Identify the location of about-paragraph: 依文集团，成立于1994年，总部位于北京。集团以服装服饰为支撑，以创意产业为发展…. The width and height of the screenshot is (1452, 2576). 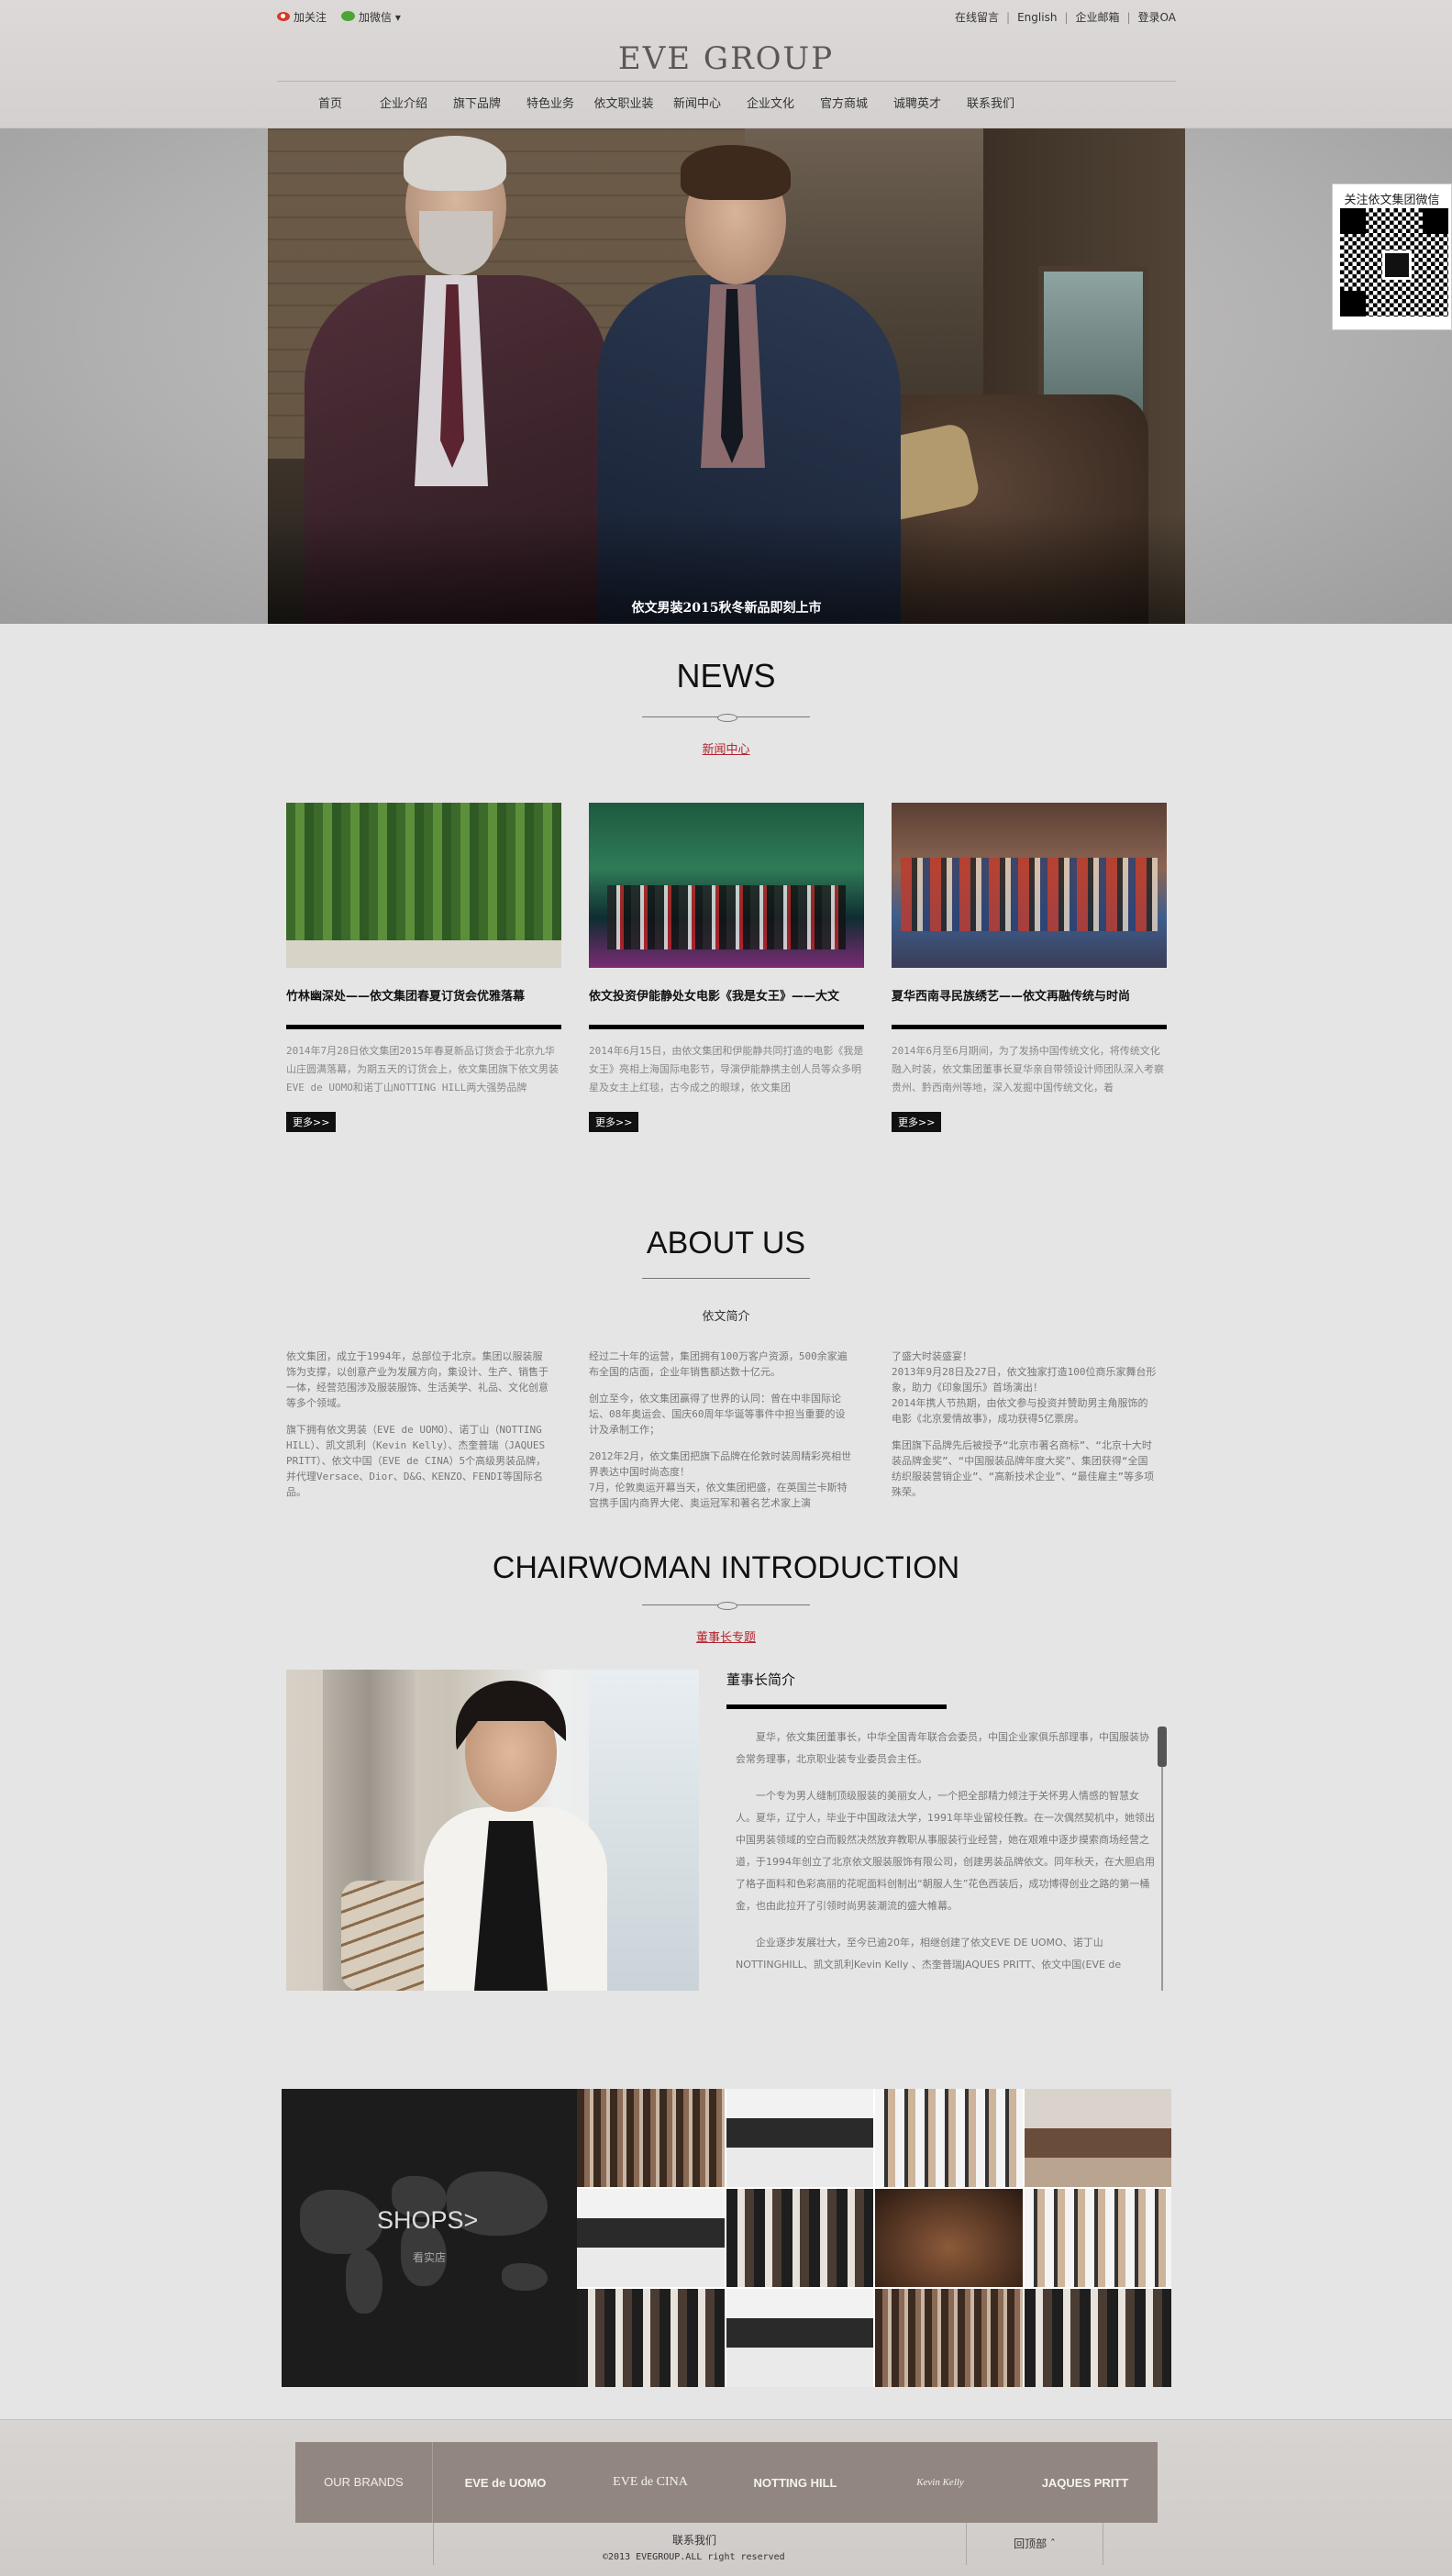
(417, 1379).